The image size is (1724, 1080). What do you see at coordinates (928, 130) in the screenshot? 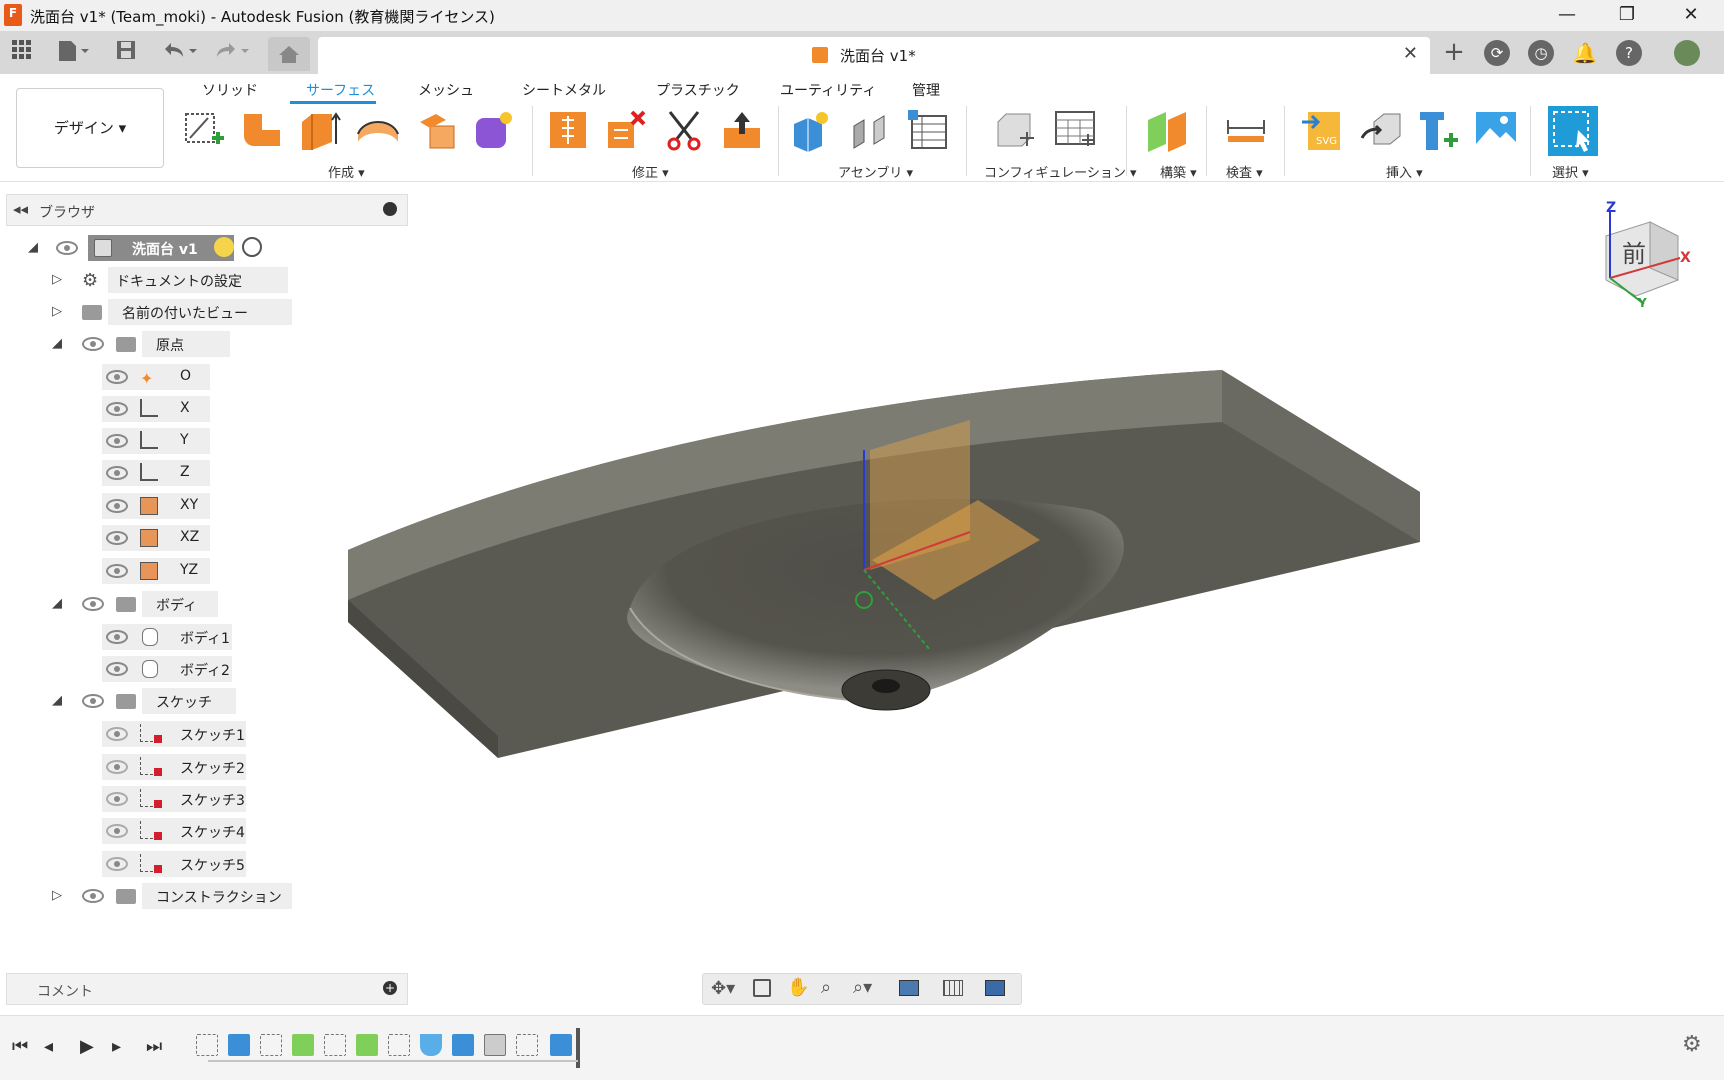
I see `bill-of-materials-icon` at bounding box center [928, 130].